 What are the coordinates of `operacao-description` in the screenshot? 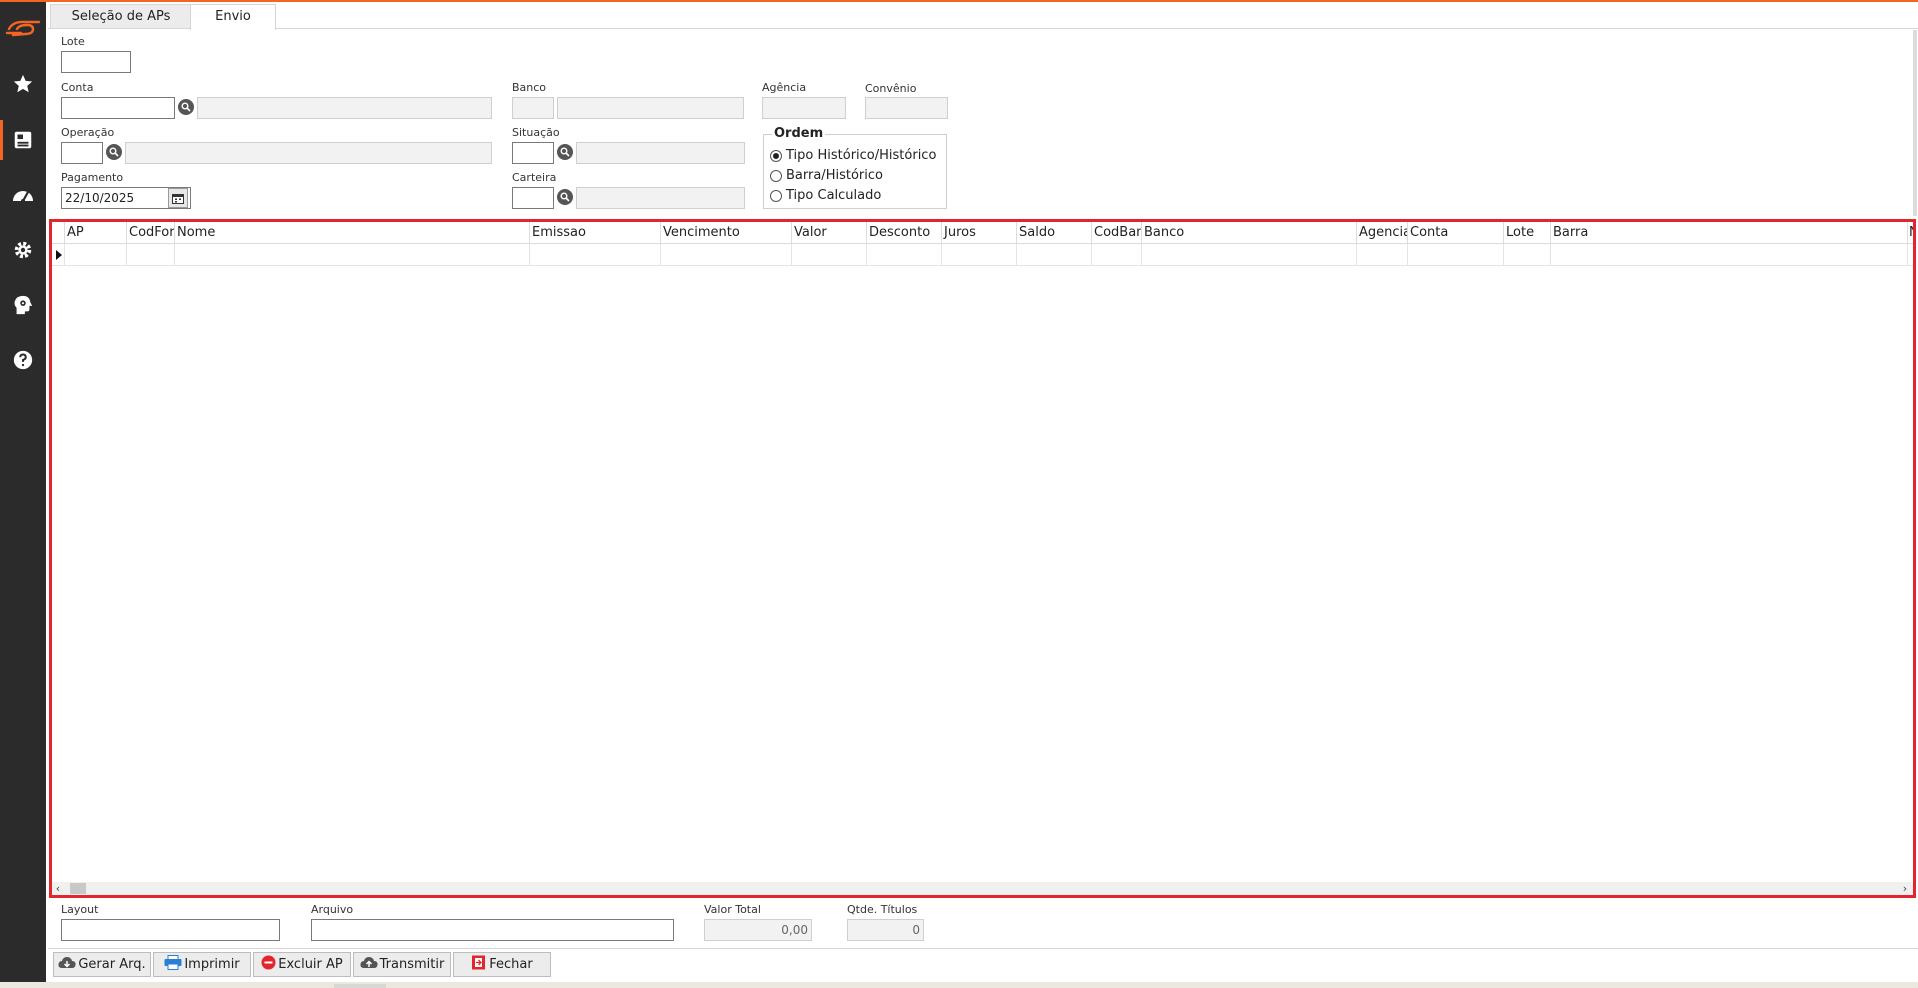 It's located at (308, 153).